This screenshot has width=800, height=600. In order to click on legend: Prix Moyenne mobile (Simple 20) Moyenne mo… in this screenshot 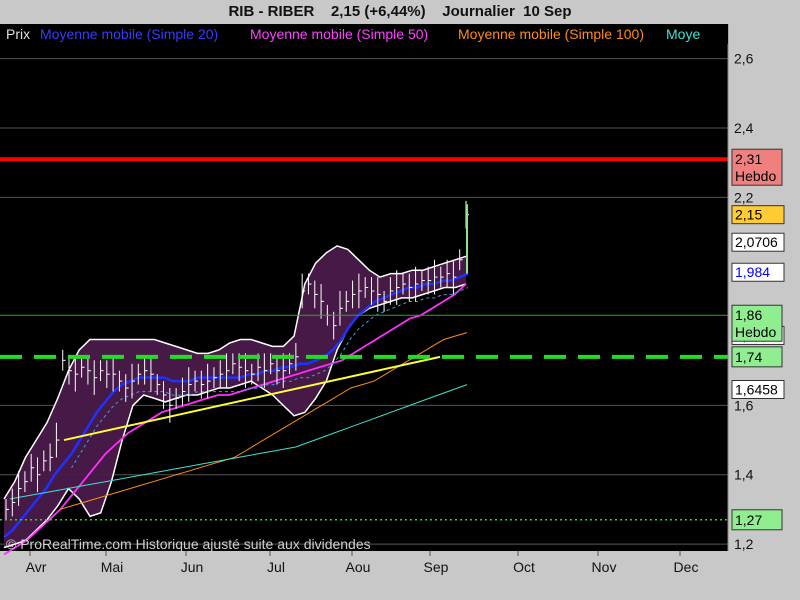, I will do `click(364, 34)`.